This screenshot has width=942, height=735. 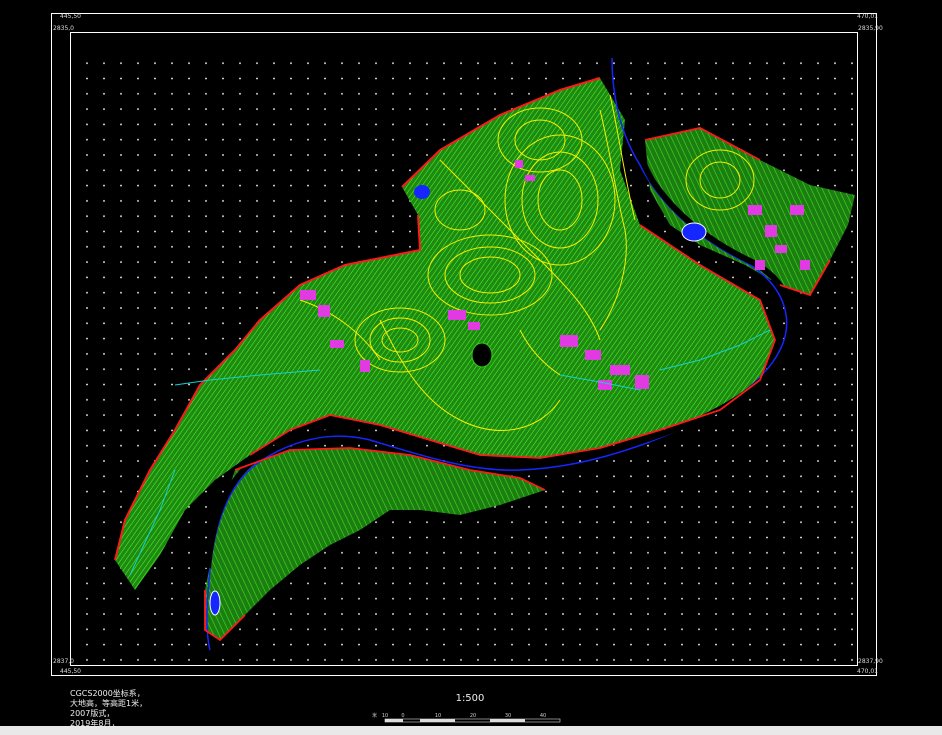 What do you see at coordinates (92, 713) in the screenshot?
I see `spec-note: 2007版式，` at bounding box center [92, 713].